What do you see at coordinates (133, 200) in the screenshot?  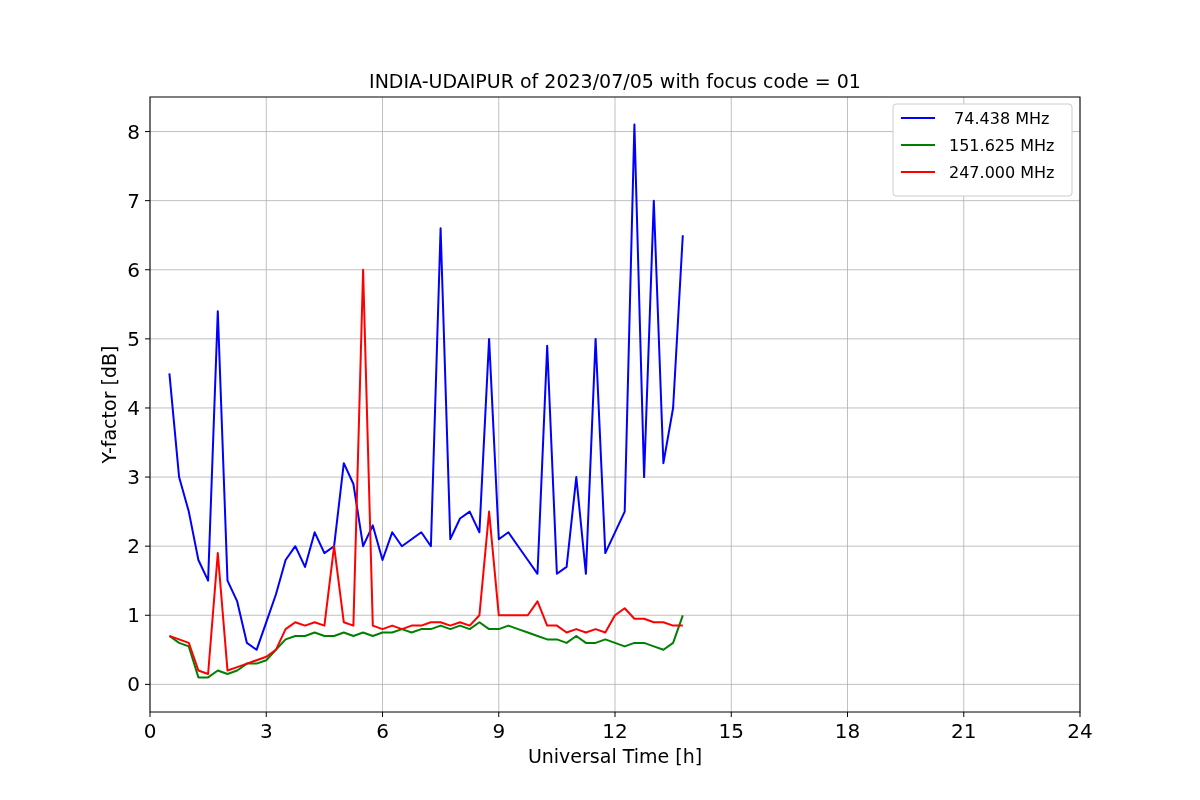 I see `y-tick-label: 7` at bounding box center [133, 200].